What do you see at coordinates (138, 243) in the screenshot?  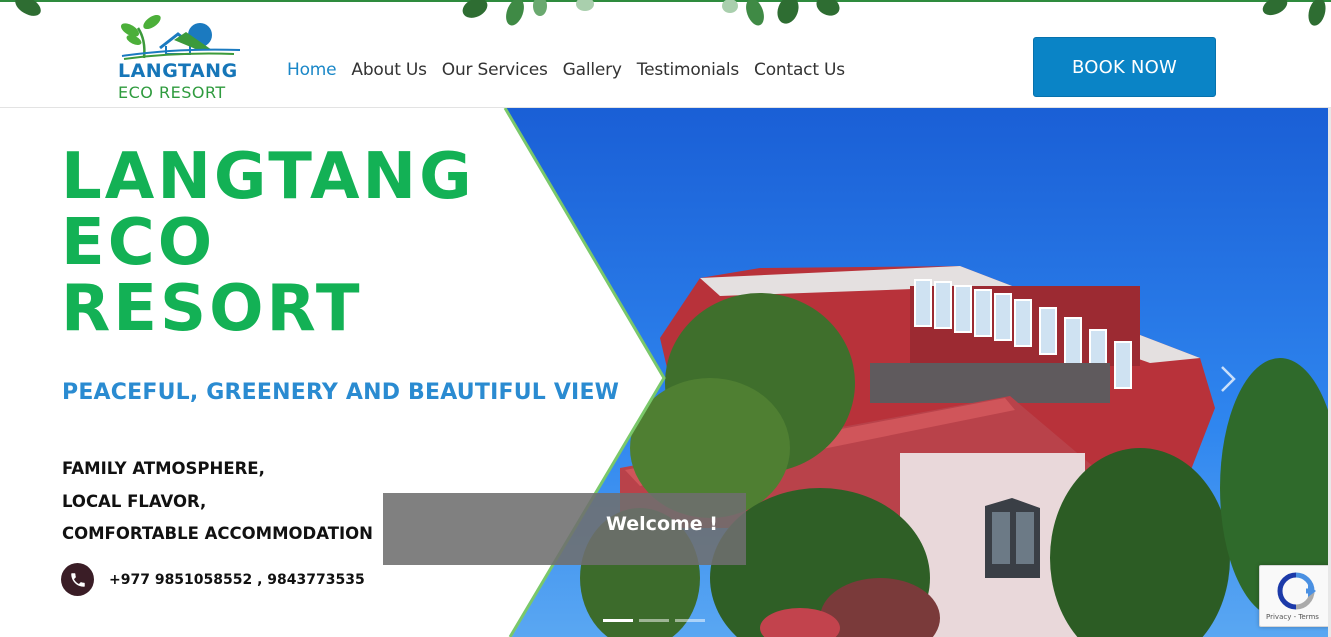 I see `hero-title-line: ECO` at bounding box center [138, 243].